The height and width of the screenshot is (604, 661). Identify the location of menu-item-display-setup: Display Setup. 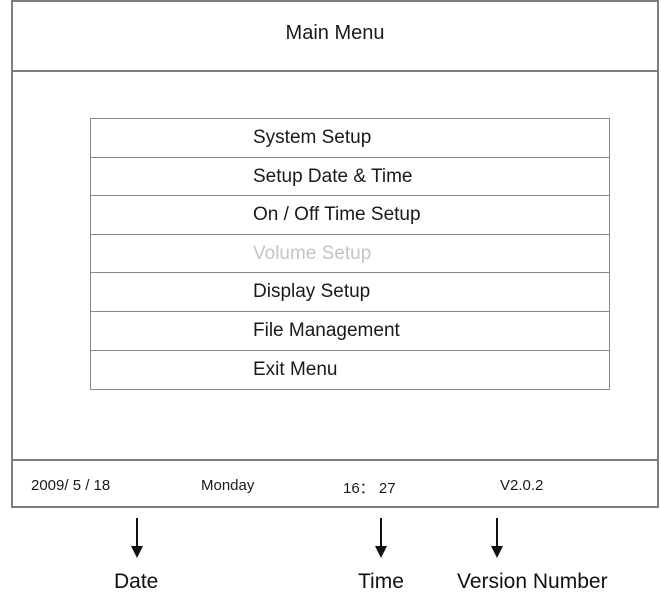
(350, 292).